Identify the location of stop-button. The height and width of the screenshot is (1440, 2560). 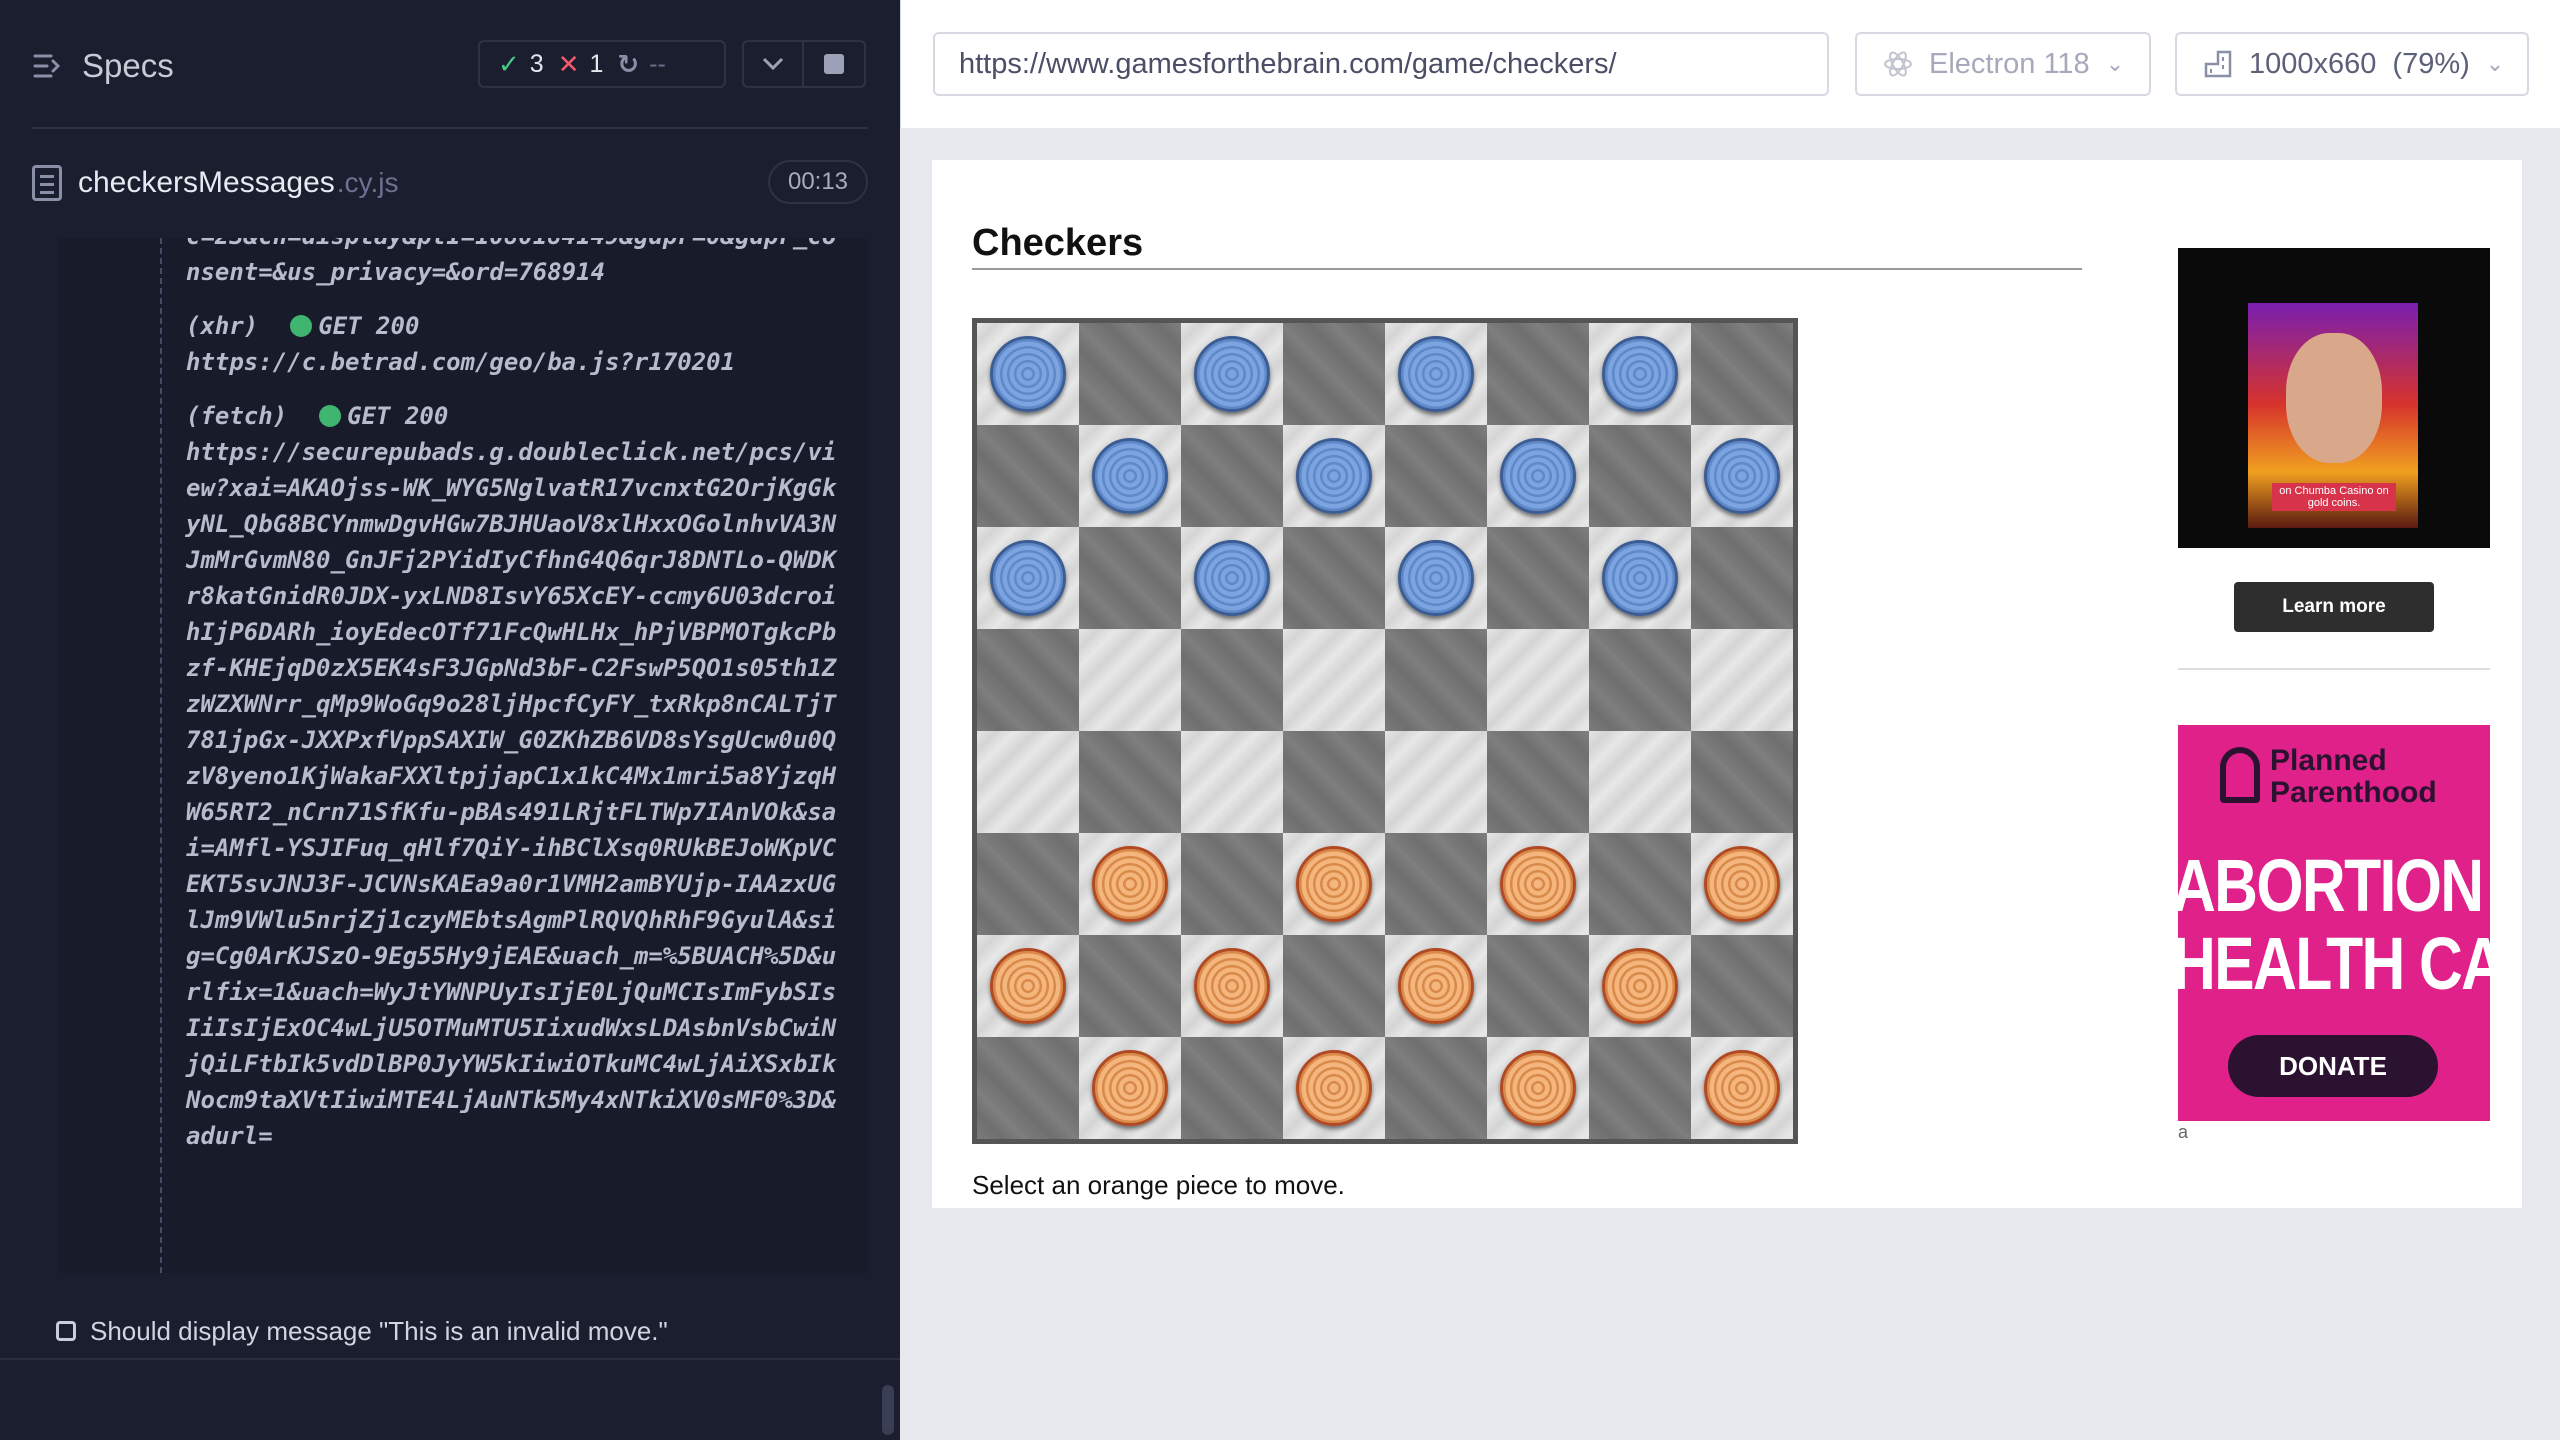
(835, 64).